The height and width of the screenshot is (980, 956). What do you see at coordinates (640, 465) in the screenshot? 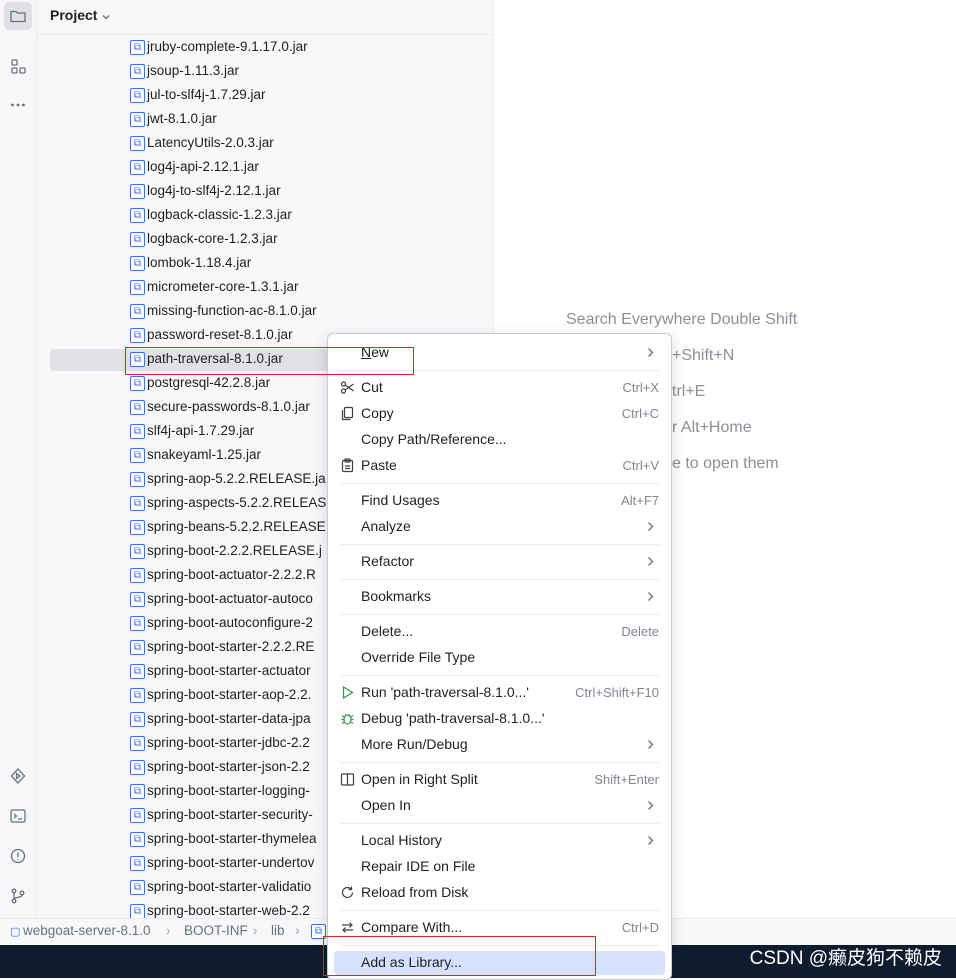
I see `menu-item-shortcut: Ctrl+V` at bounding box center [640, 465].